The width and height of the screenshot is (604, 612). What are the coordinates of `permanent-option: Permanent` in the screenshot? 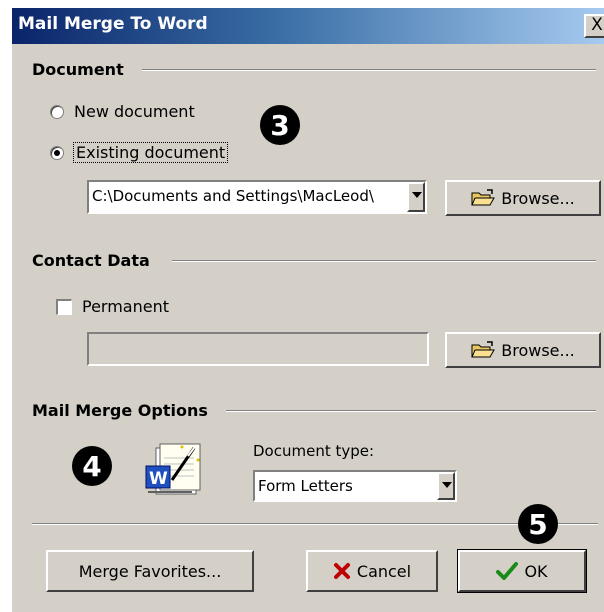 It's located at (112, 306).